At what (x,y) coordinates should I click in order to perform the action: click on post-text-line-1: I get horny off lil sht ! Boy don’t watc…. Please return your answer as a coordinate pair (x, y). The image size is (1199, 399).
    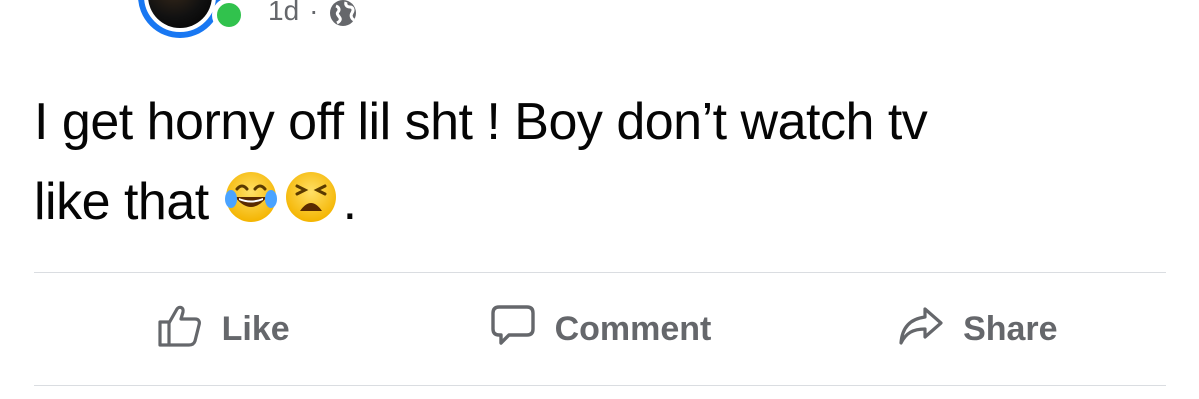
    Looking at the image, I should click on (481, 122).